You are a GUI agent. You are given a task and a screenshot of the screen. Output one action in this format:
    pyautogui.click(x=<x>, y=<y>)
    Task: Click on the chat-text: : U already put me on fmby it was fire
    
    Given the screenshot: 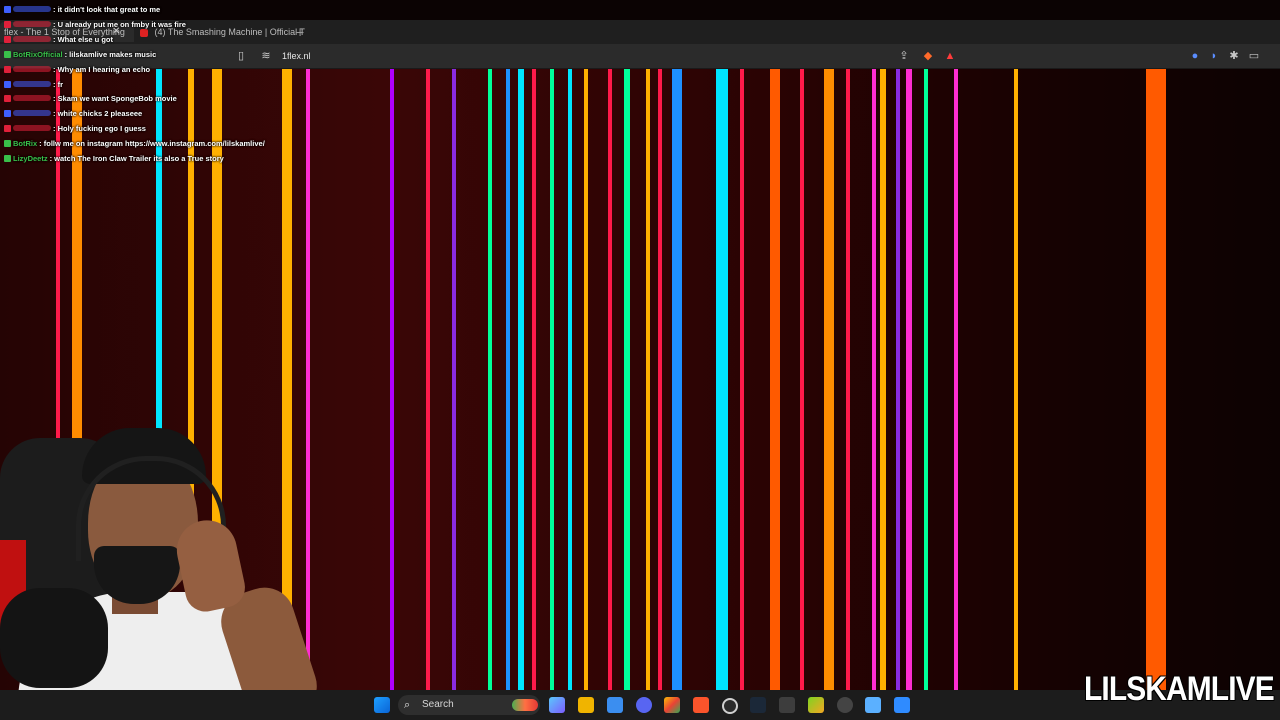 What is the action you would take?
    pyautogui.click(x=119, y=24)
    